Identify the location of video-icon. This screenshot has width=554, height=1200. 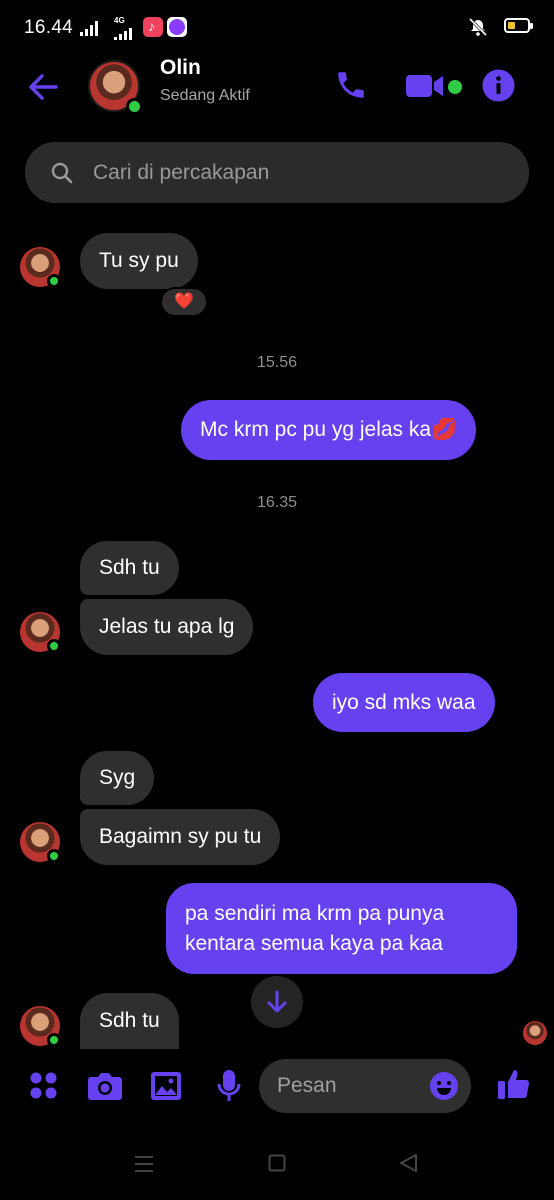
(426, 88).